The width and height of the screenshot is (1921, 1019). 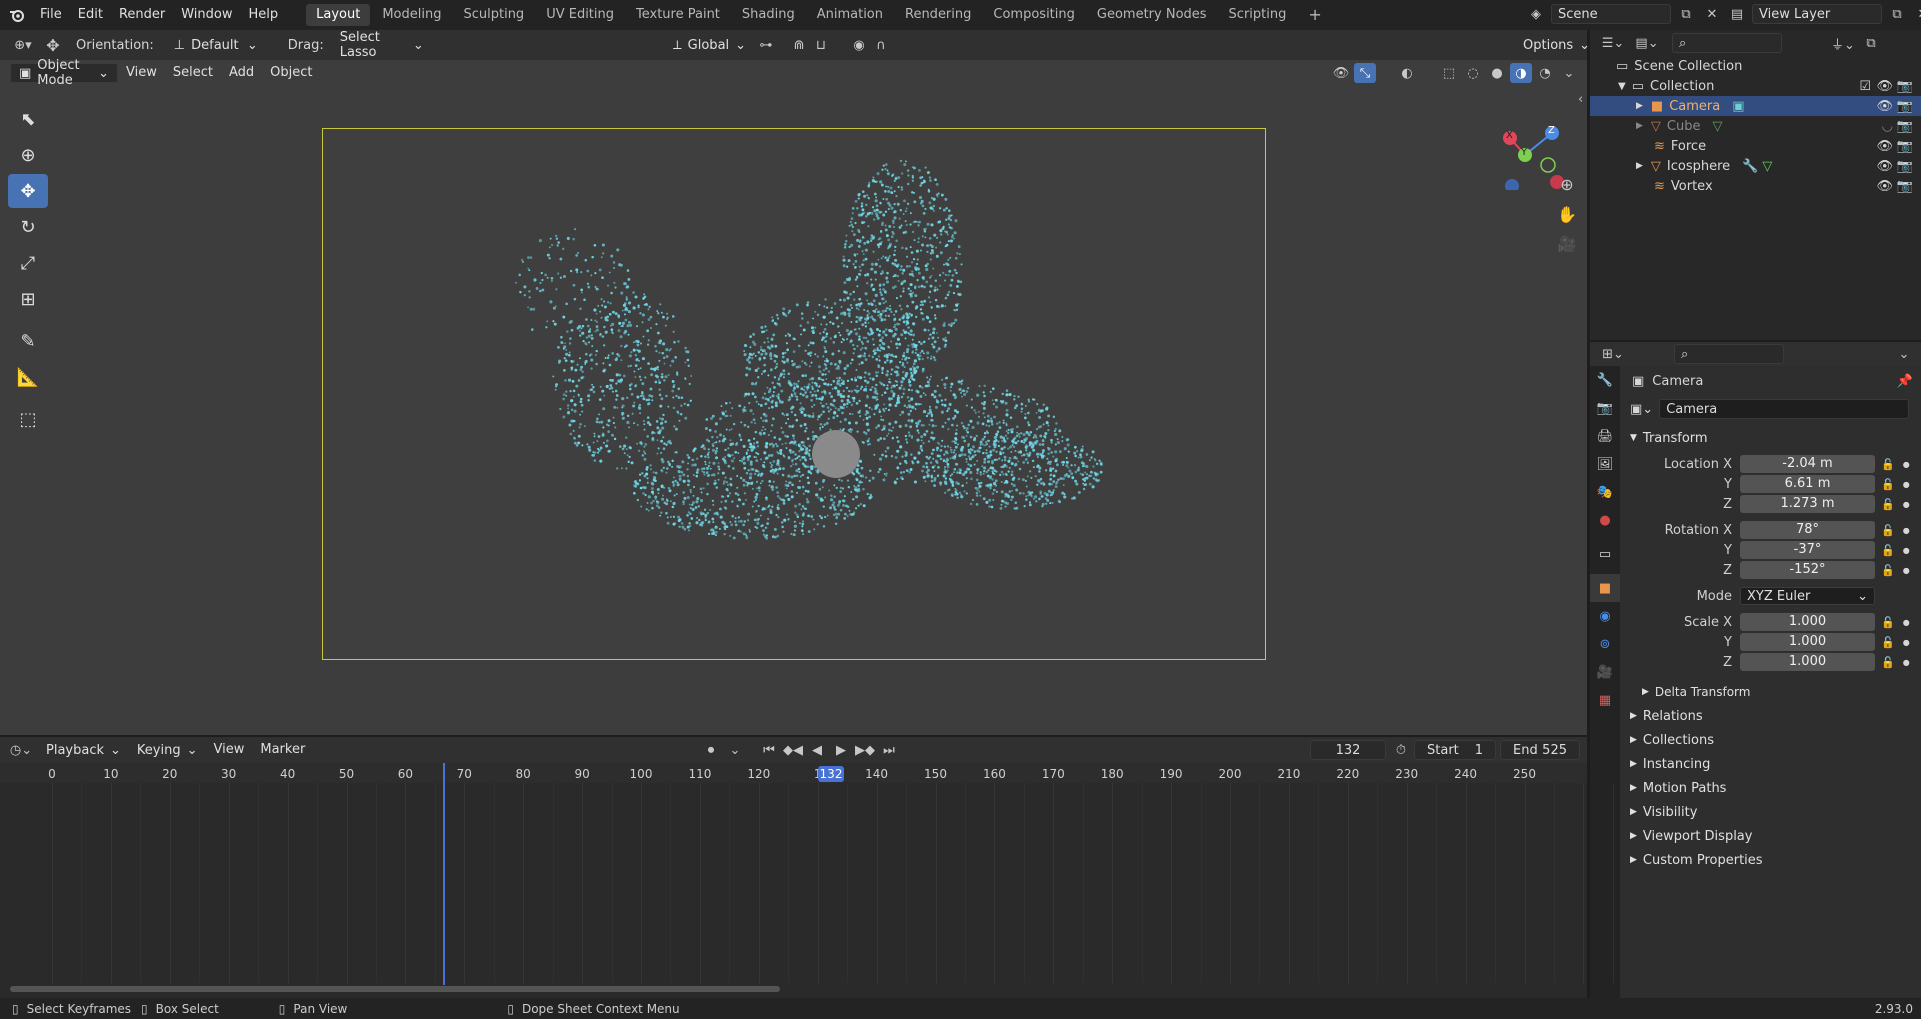 I want to click on location-y-field: 6.61 m, so click(x=1807, y=484).